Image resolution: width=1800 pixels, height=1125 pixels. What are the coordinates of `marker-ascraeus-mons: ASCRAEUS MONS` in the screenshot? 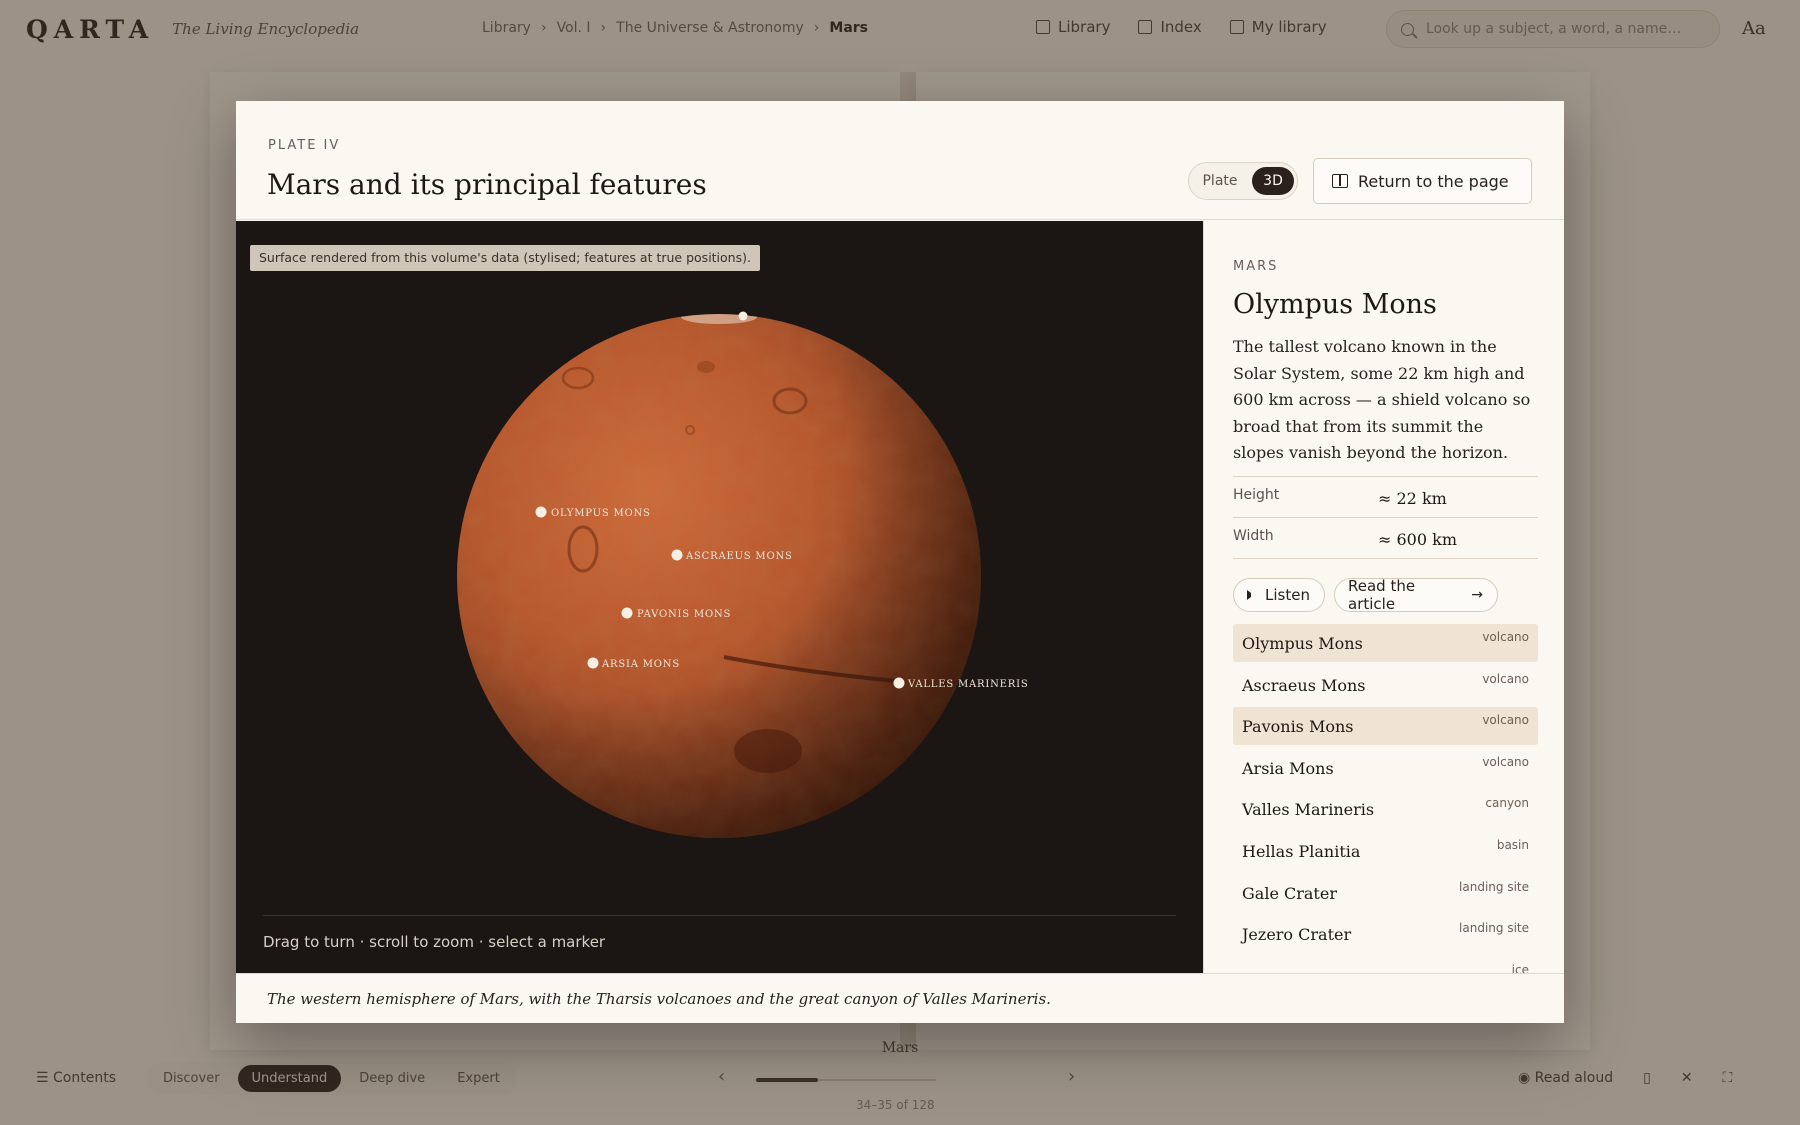 It's located at (732, 556).